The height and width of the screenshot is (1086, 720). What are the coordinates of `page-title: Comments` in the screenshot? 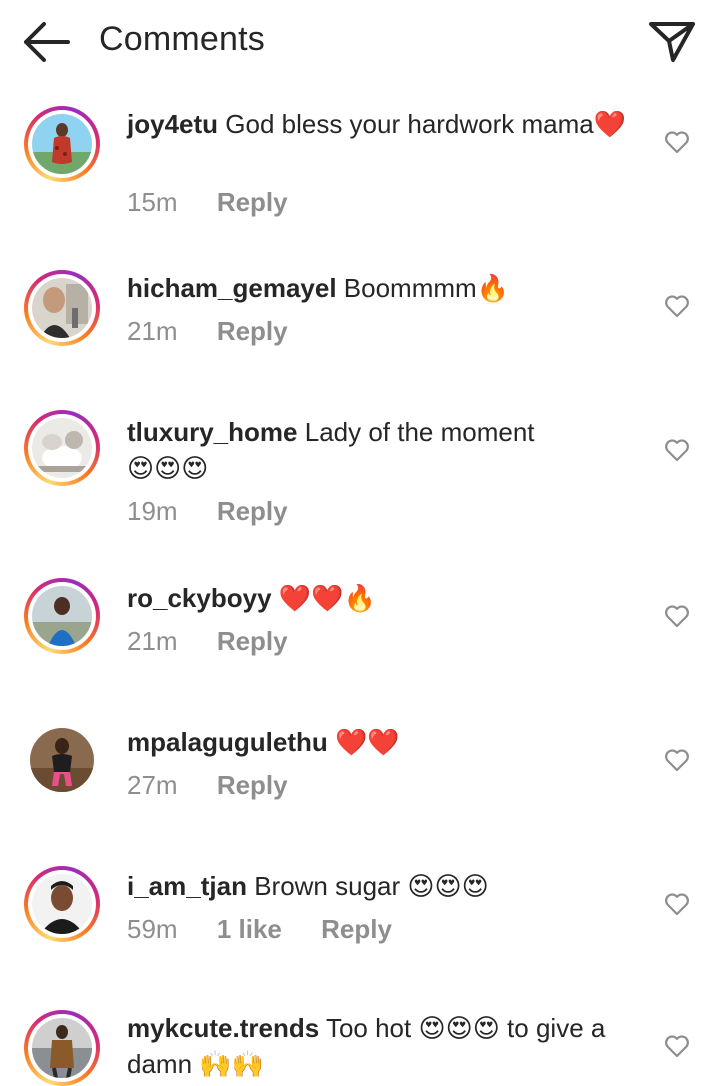 It's located at (182, 39).